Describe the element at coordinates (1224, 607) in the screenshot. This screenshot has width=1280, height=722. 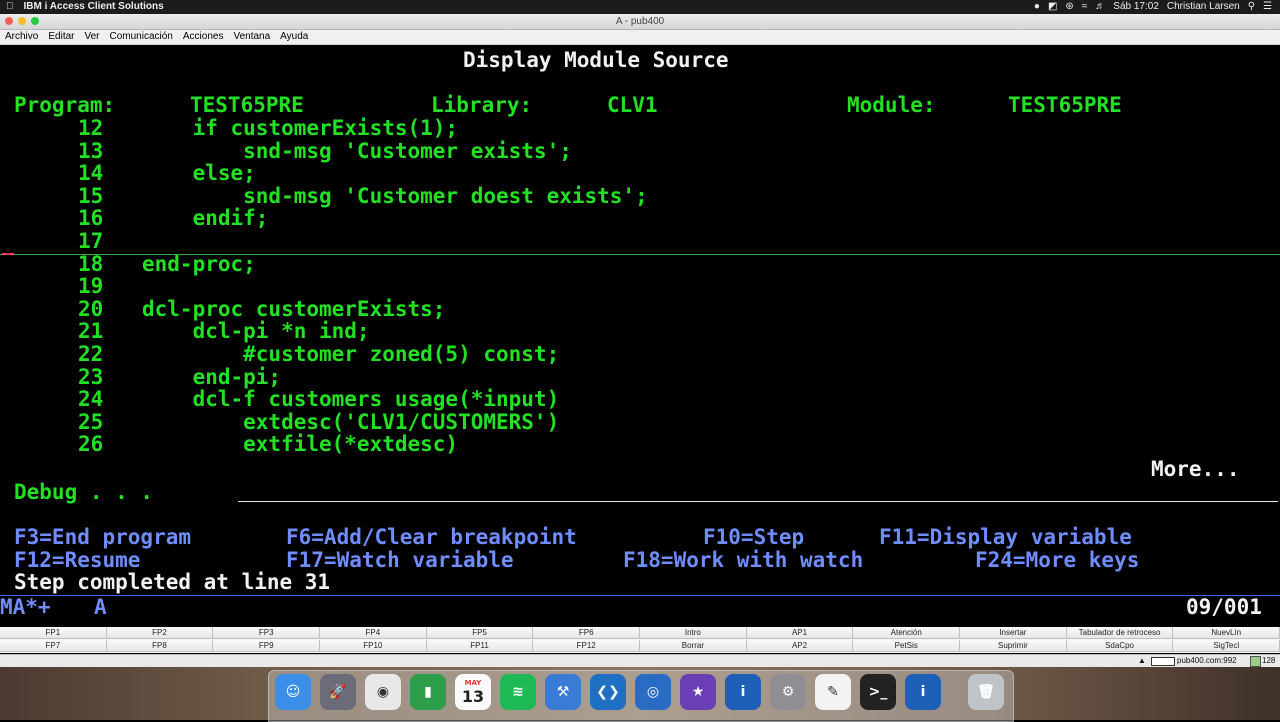
I see `cursor-position: 09/001` at that location.